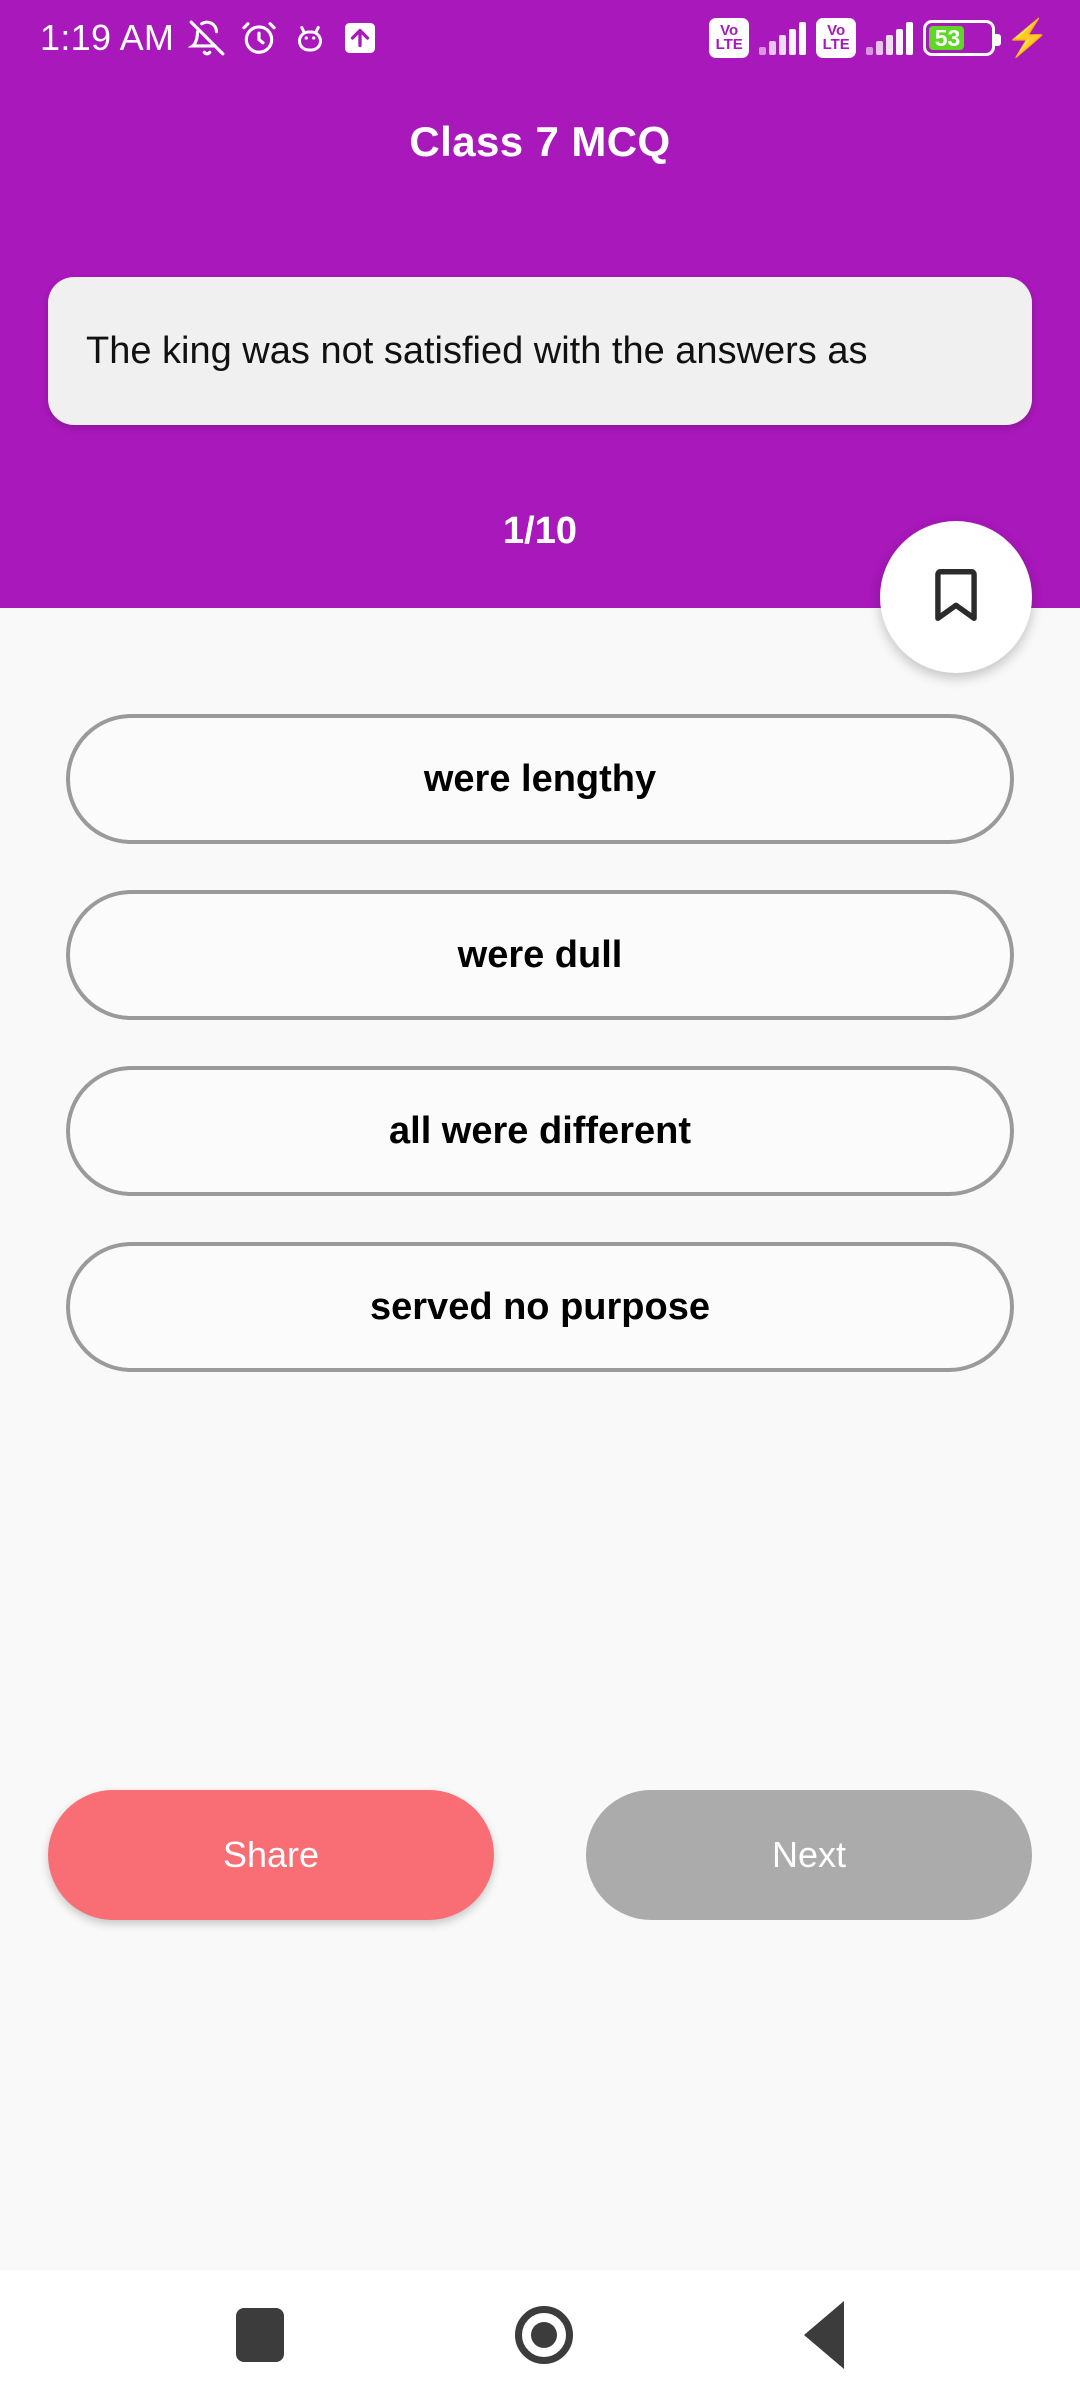  Describe the element at coordinates (890, 38) in the screenshot. I see `signal-bars-sim2-icon` at that location.